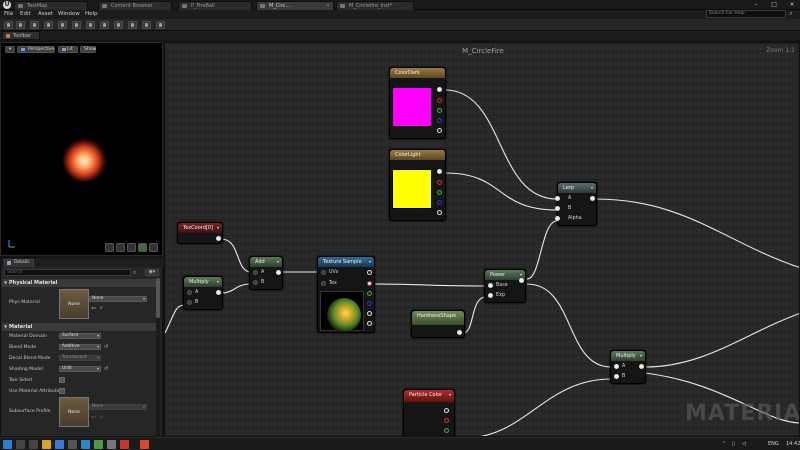 Image resolution: width=800 pixels, height=450 pixels. What do you see at coordinates (577, 188) in the screenshot?
I see `node-header: Lerp ▾` at bounding box center [577, 188].